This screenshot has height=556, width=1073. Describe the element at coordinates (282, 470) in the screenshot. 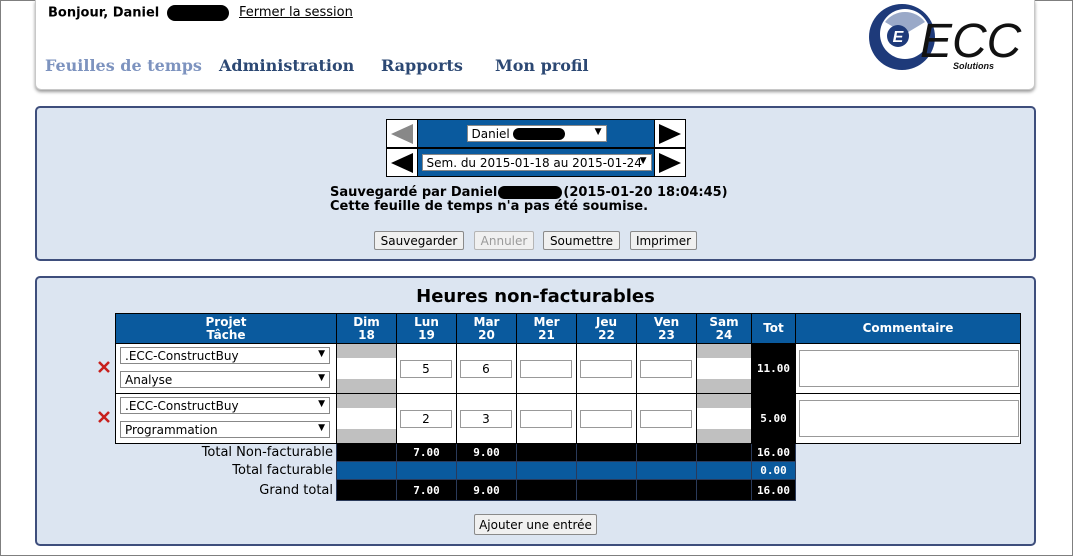

I see `summary-label: Total facturable` at that location.